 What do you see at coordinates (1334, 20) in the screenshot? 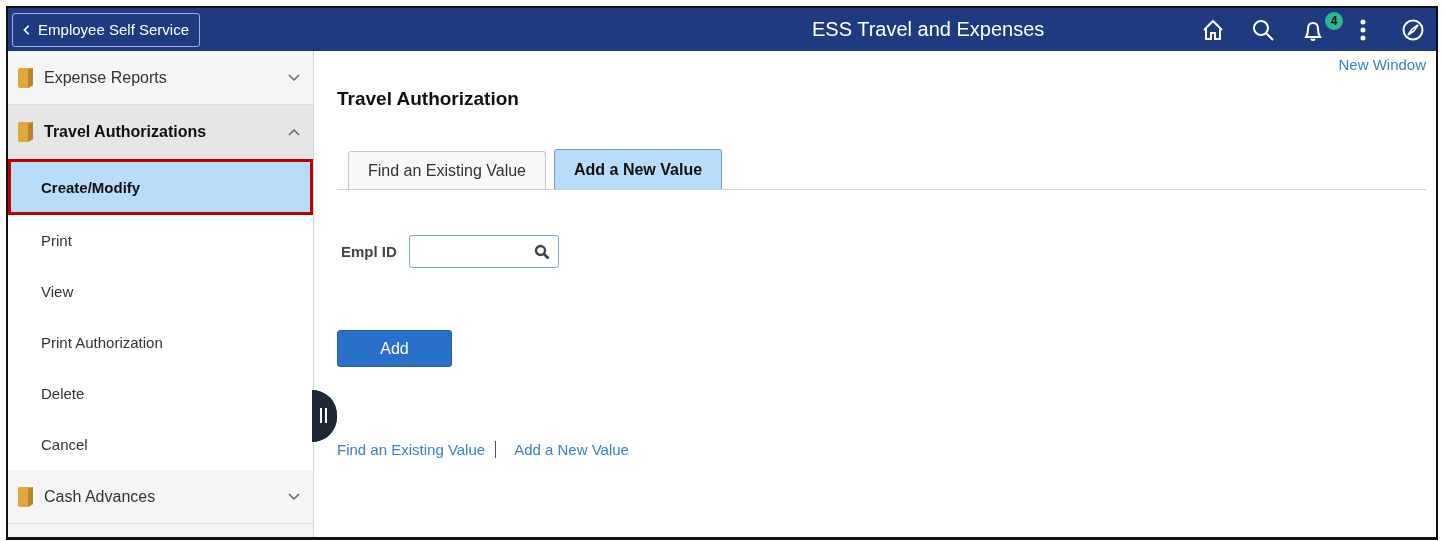
I see `notification-badge: 4` at bounding box center [1334, 20].